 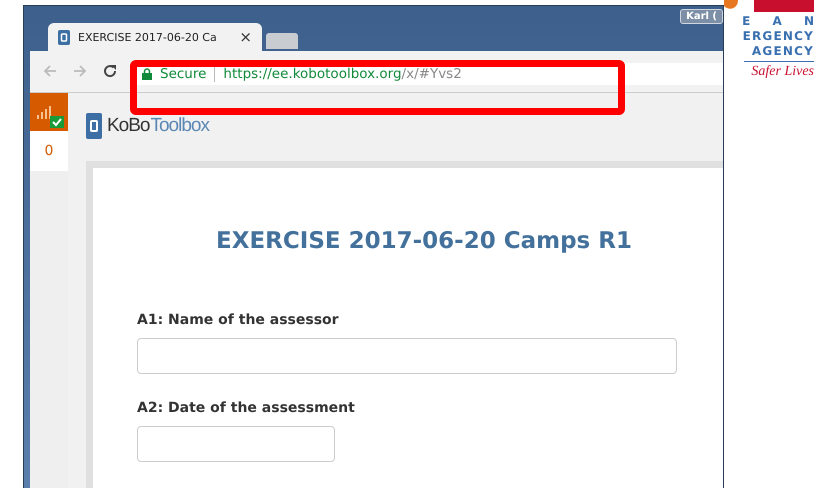 What do you see at coordinates (407, 356) in the screenshot?
I see `input-field` at bounding box center [407, 356].